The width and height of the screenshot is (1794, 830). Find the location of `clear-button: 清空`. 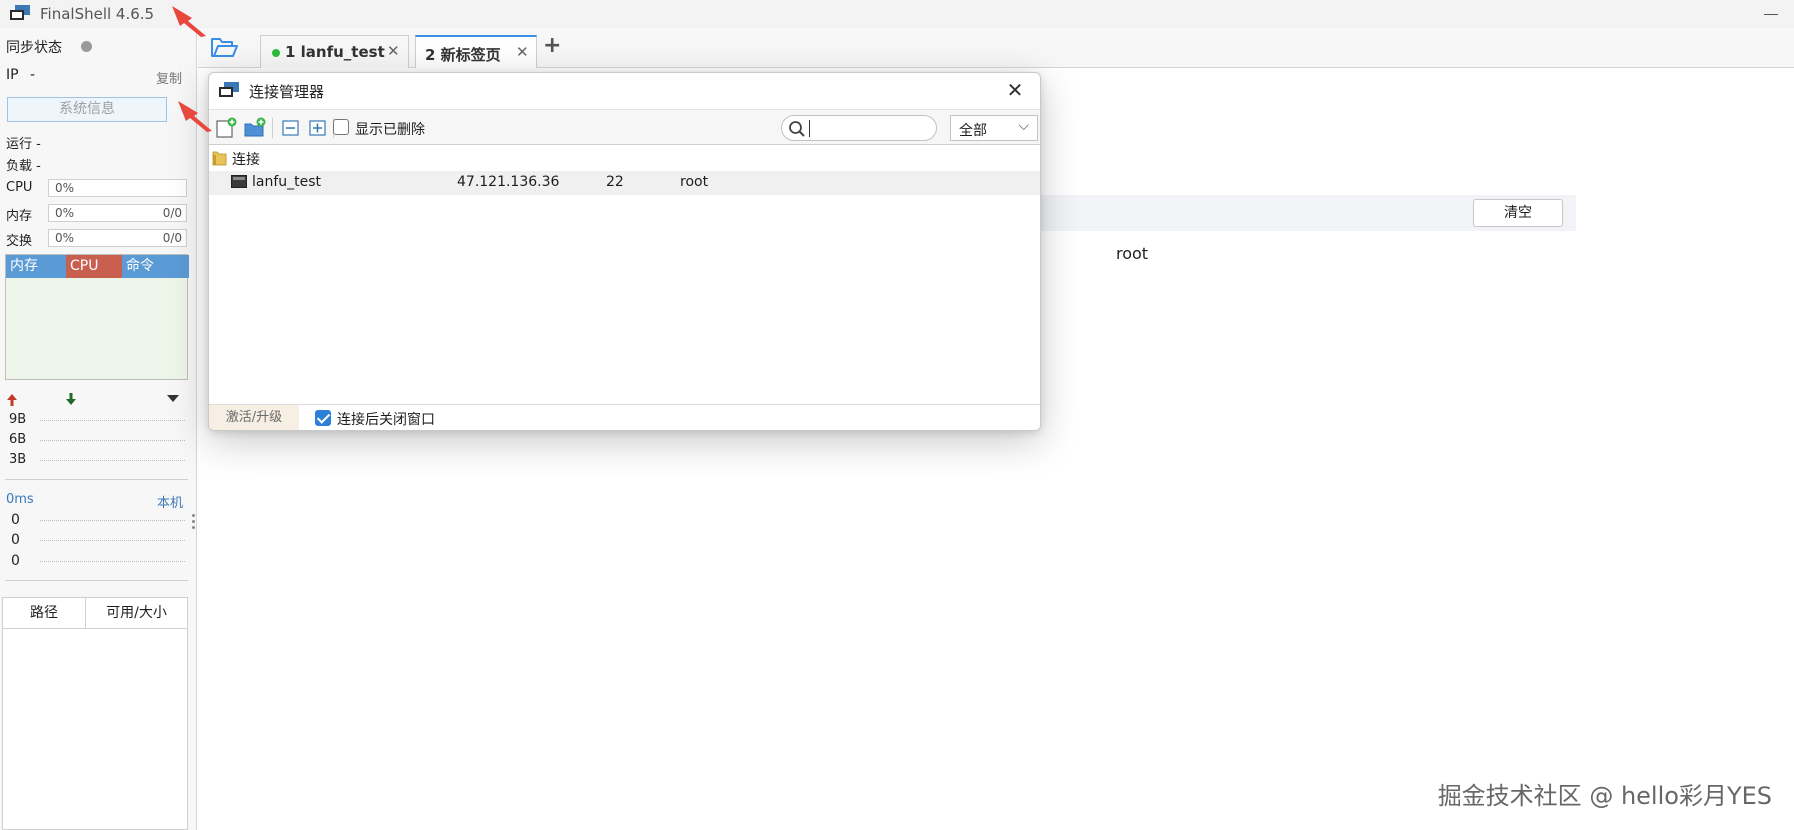

clear-button: 清空 is located at coordinates (1518, 213).